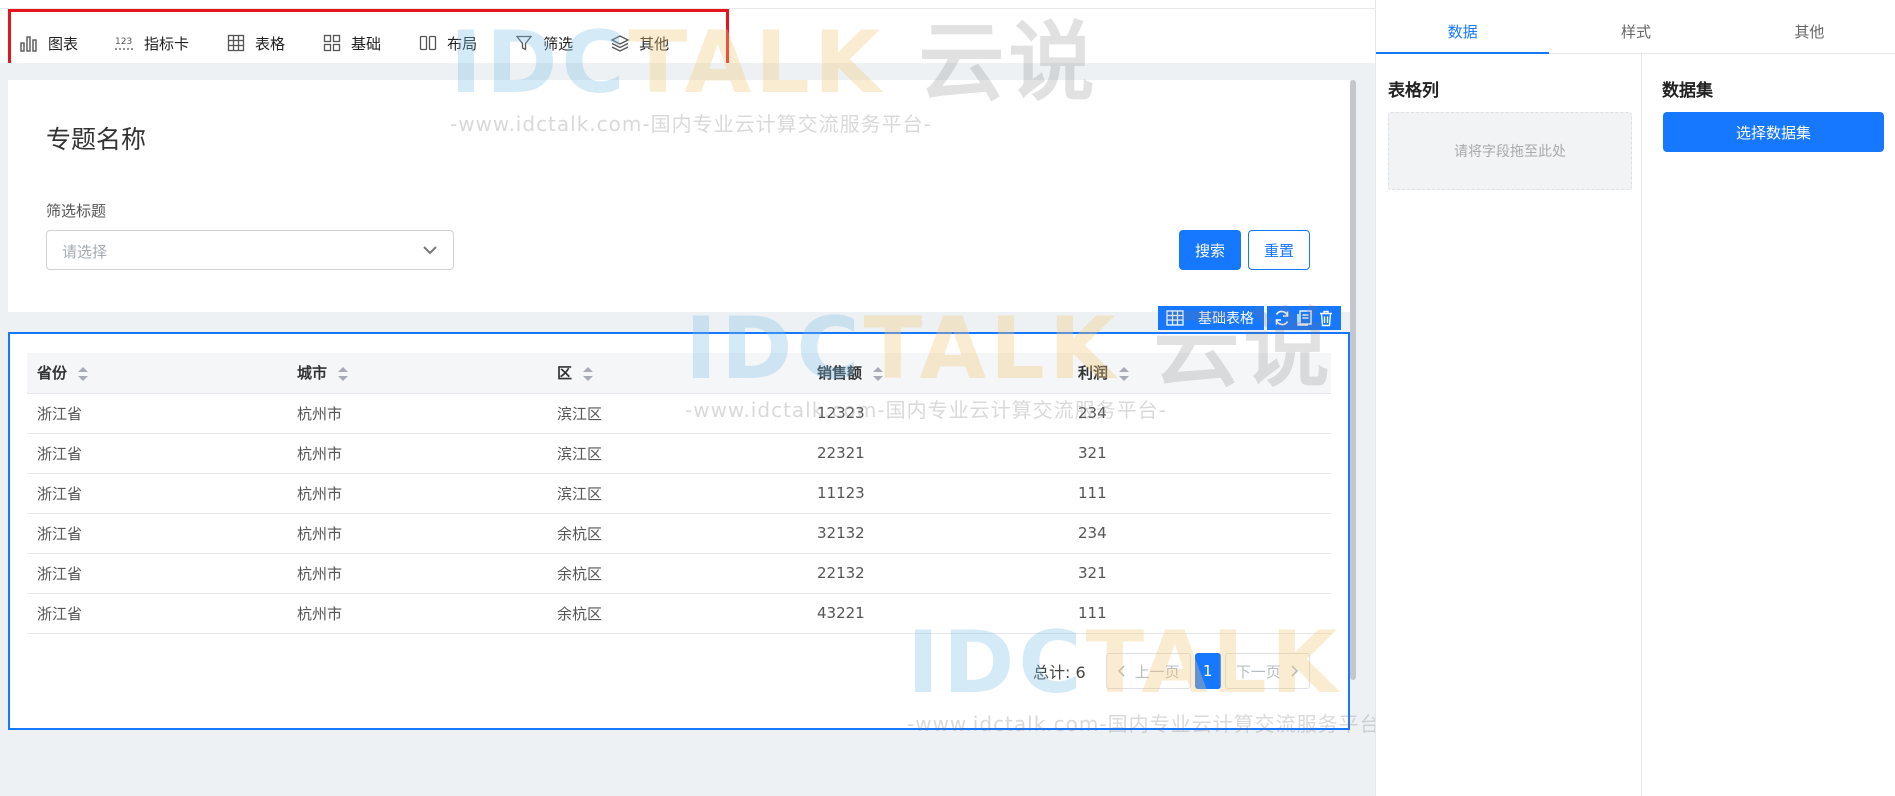 This screenshot has height=796, width=1895. I want to click on component-name-label: 基础表格, so click(1226, 319).